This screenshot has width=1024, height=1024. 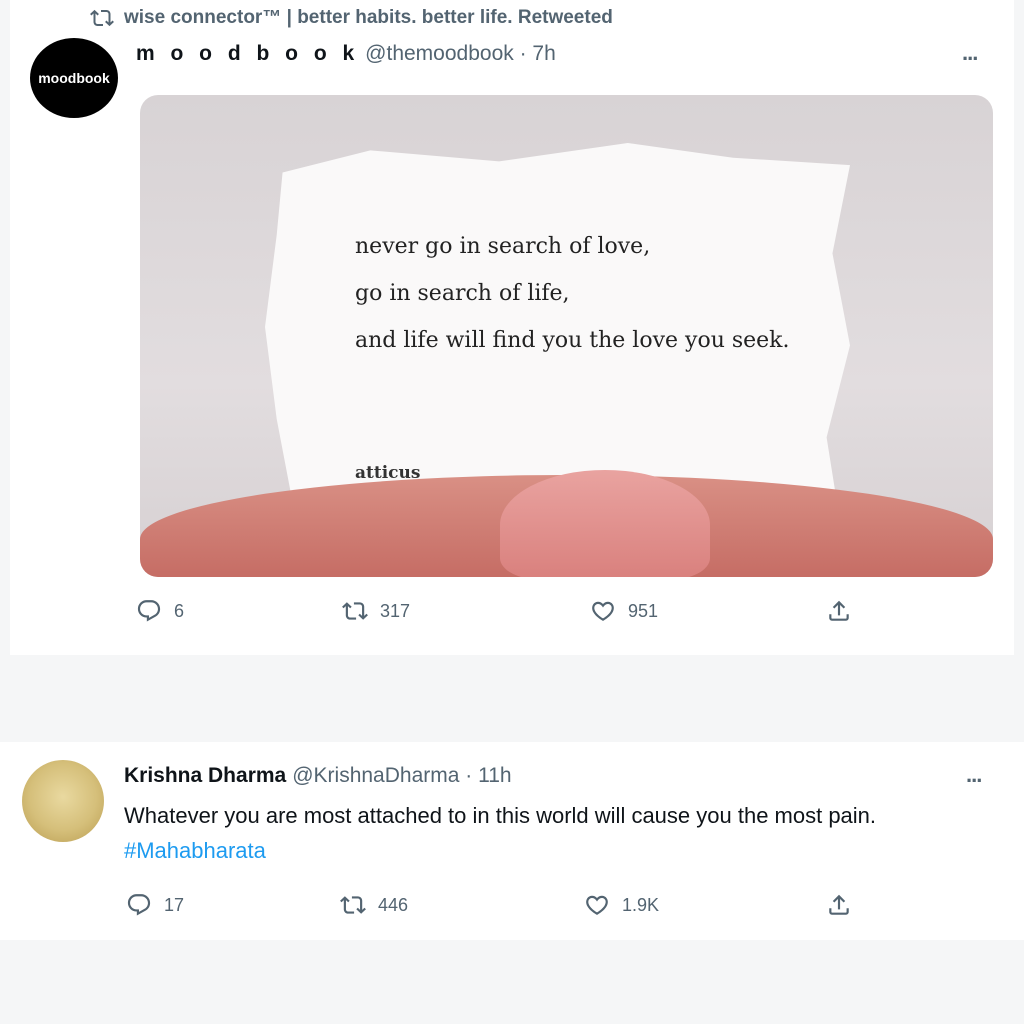 I want to click on hashtag-link: #Mahabharata, so click(x=195, y=850).